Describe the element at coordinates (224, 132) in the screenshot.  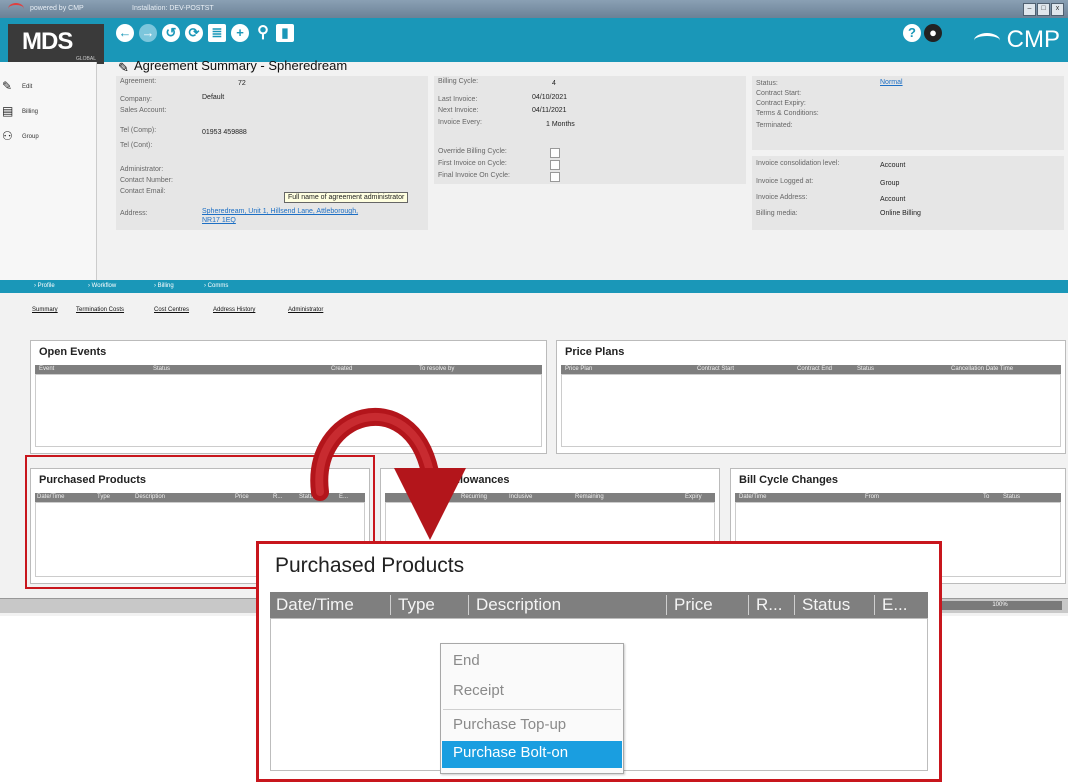
I see `tel-comp-value: 01953 459888` at that location.